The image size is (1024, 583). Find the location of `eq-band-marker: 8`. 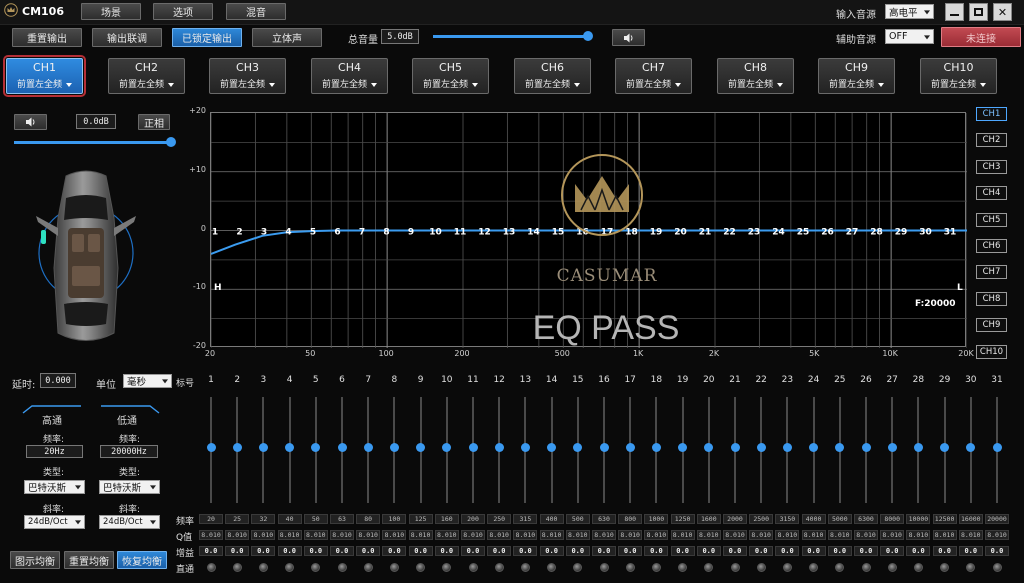

eq-band-marker: 8 is located at coordinates (386, 233).